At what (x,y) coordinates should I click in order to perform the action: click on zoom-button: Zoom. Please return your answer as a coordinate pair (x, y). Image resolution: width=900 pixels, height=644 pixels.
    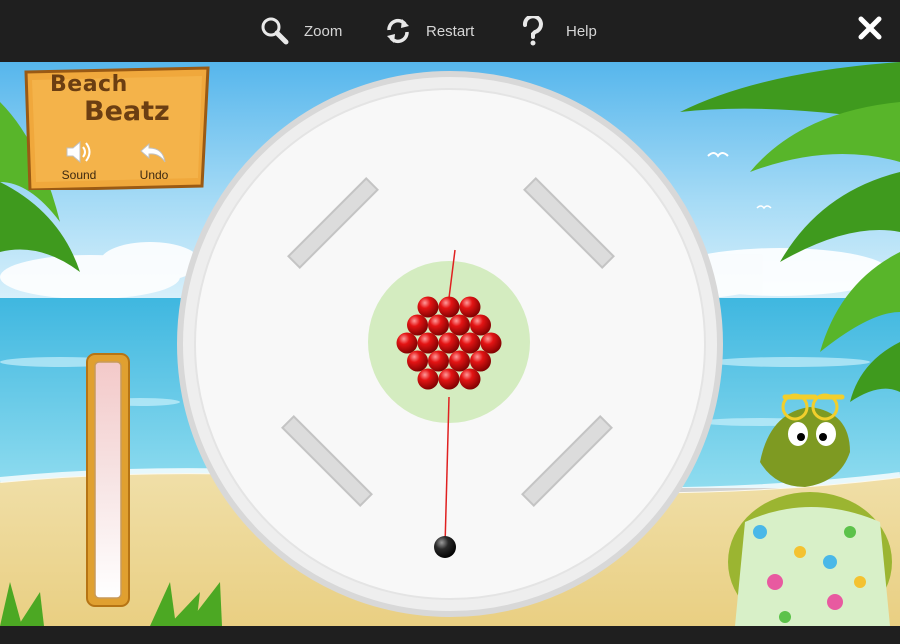
    Looking at the image, I should click on (300, 31).